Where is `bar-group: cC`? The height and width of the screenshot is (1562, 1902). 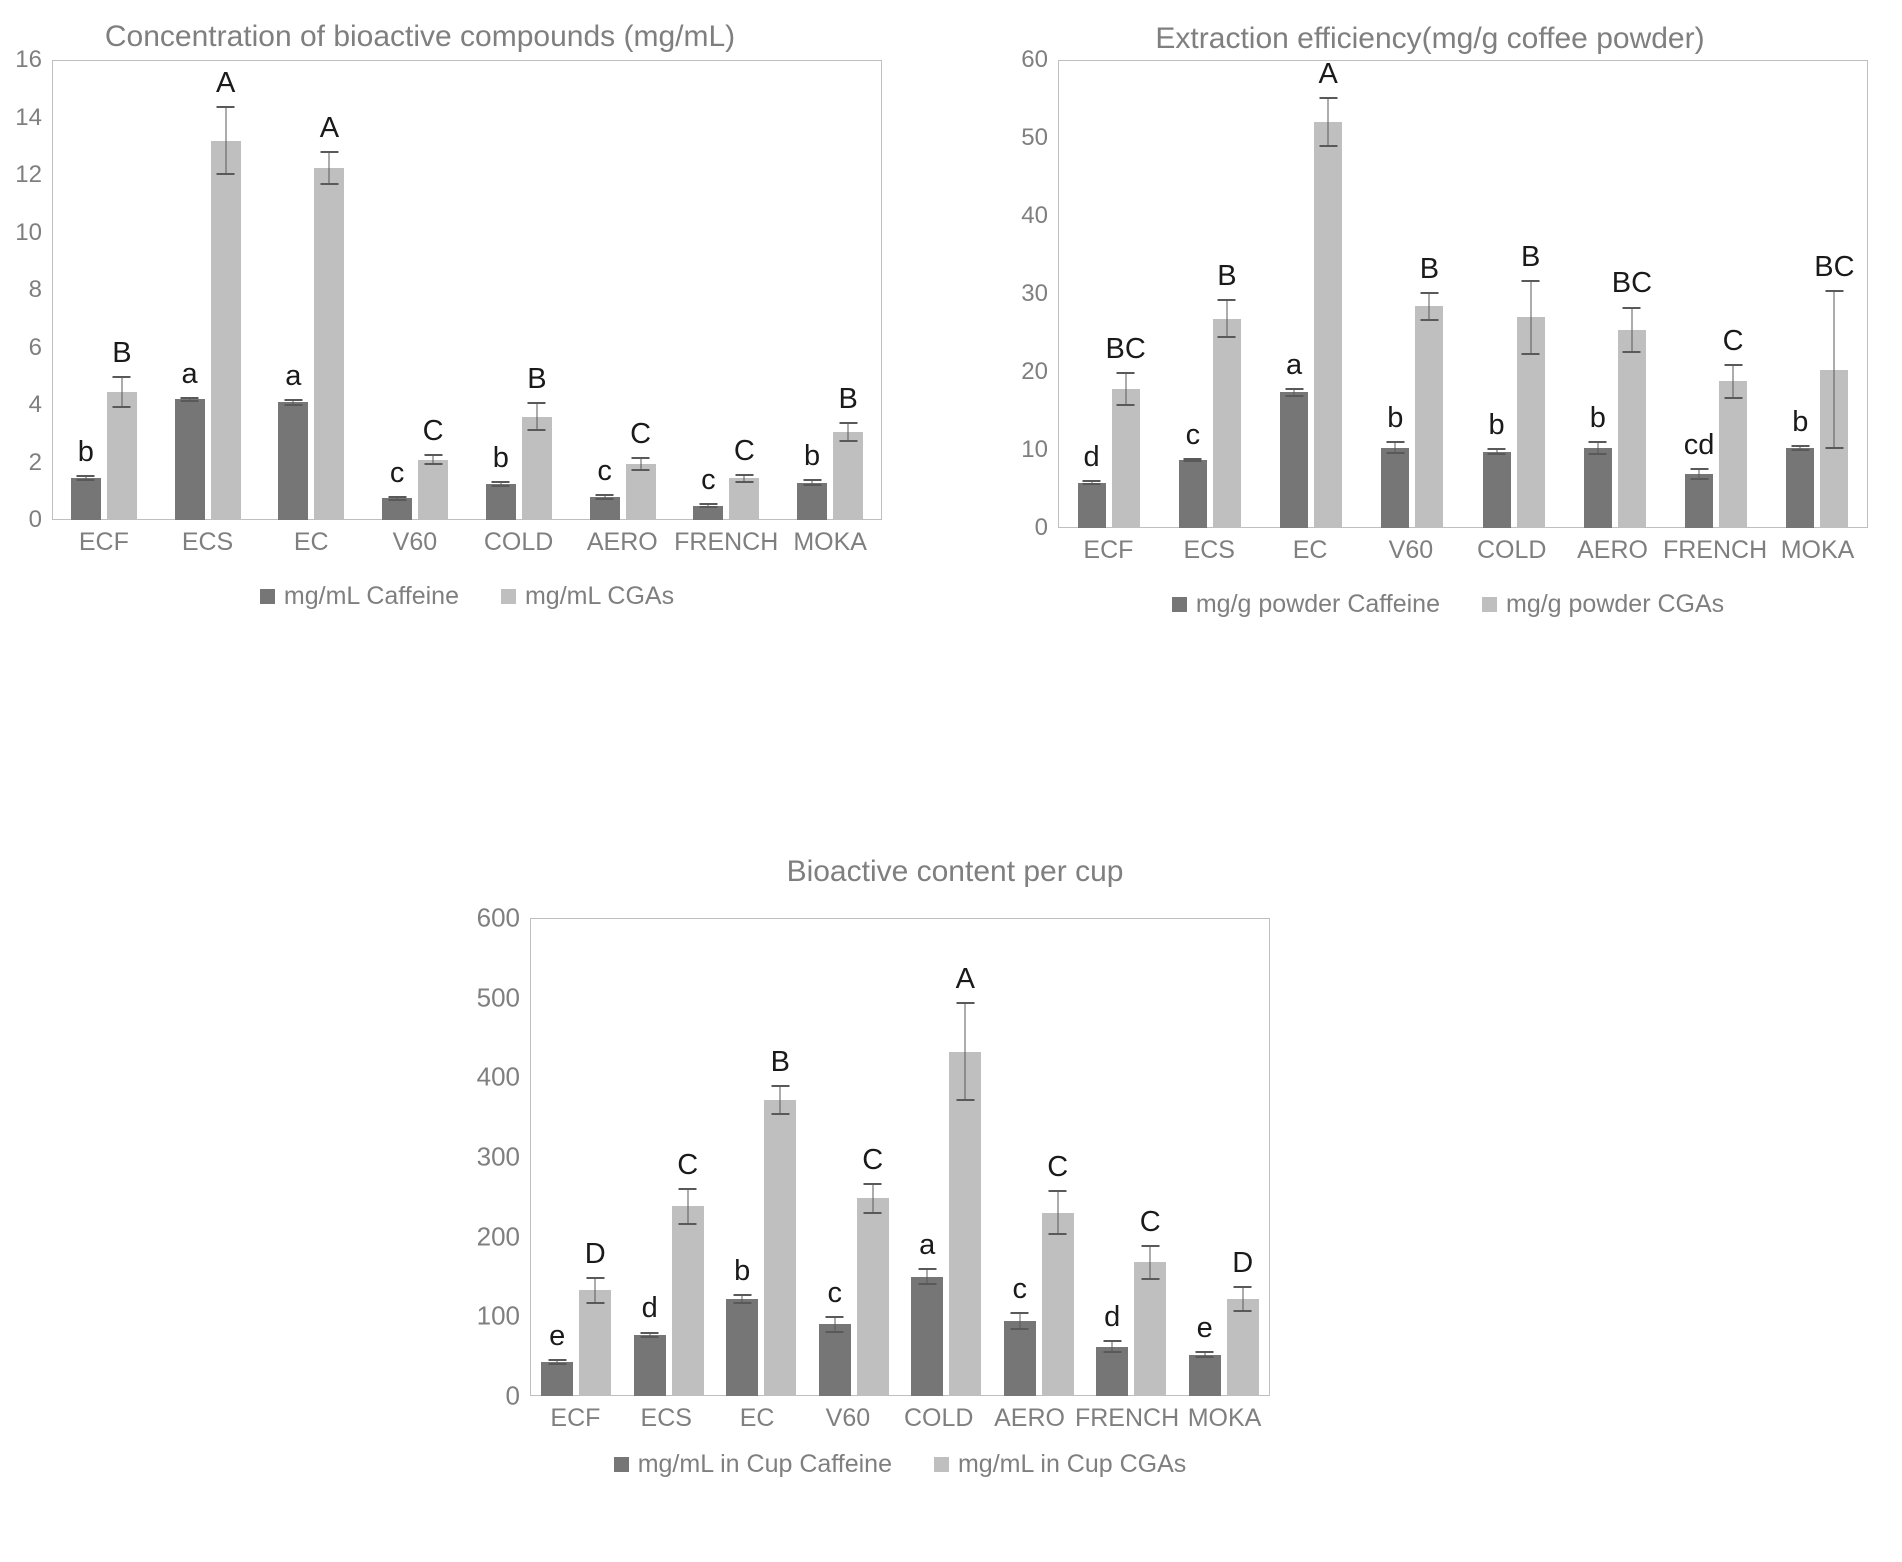
bar-group: cC is located at coordinates (1039, 1157).